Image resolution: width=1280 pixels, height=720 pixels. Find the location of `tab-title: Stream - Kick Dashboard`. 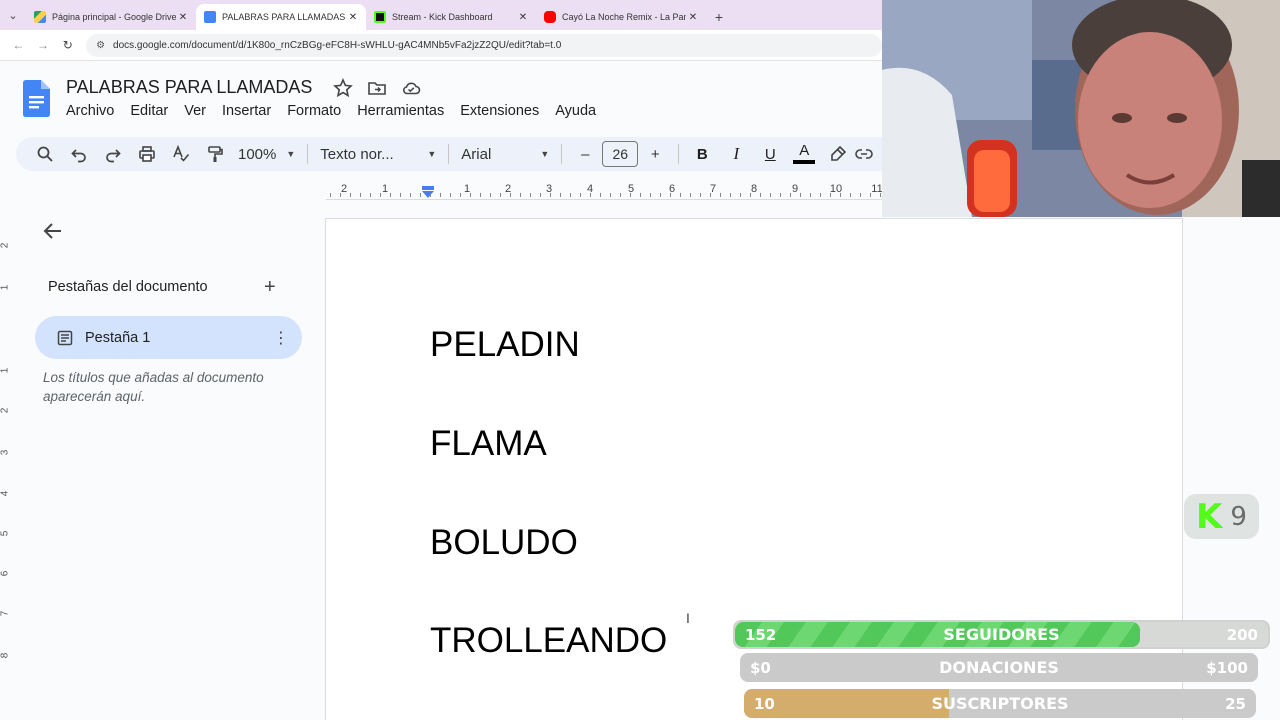

tab-title: Stream - Kick Dashboard is located at coordinates (442, 17).